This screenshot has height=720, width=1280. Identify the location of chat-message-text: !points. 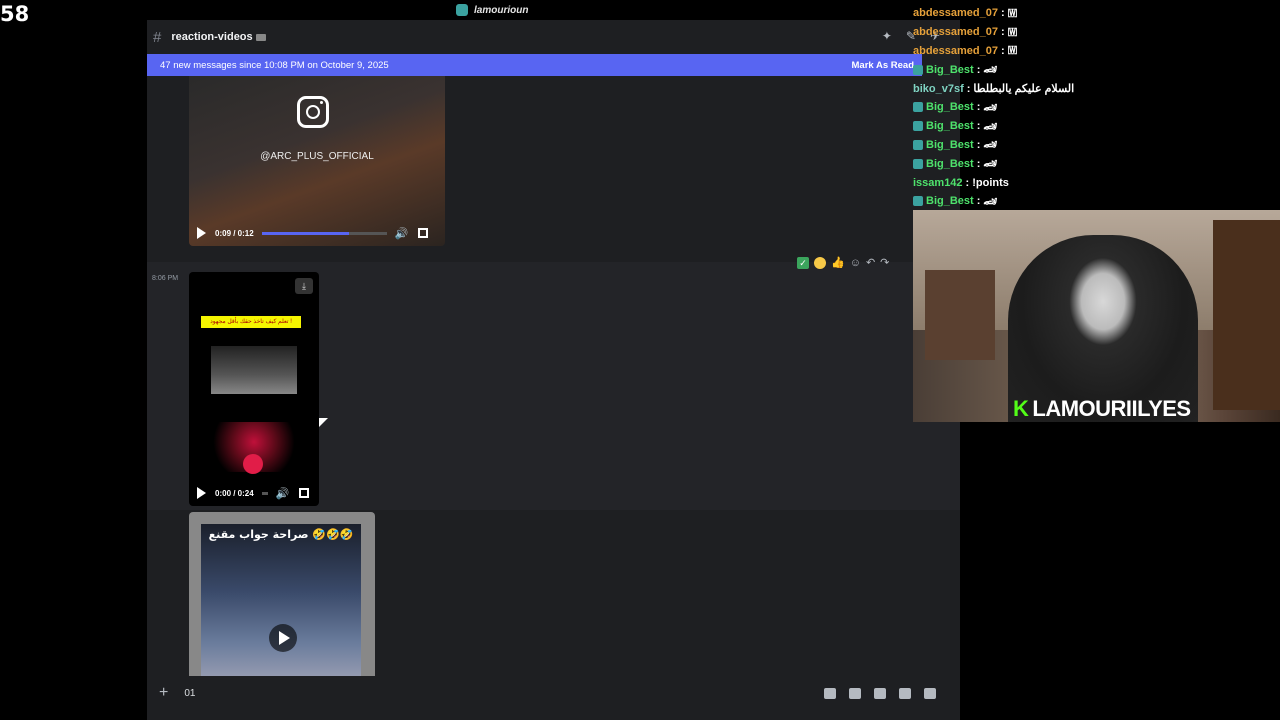
(990, 182).